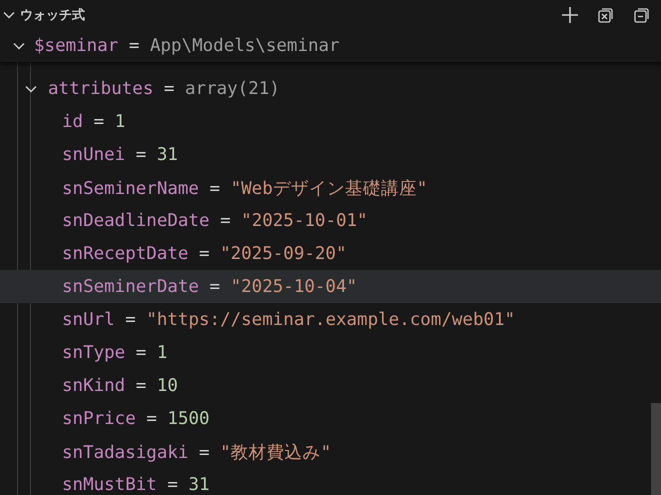 The height and width of the screenshot is (495, 661). I want to click on variable-entry: attributes = array(21), so click(164, 88).